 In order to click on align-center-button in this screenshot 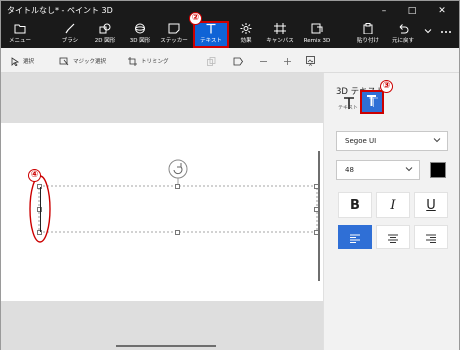, I will do `click(393, 237)`.